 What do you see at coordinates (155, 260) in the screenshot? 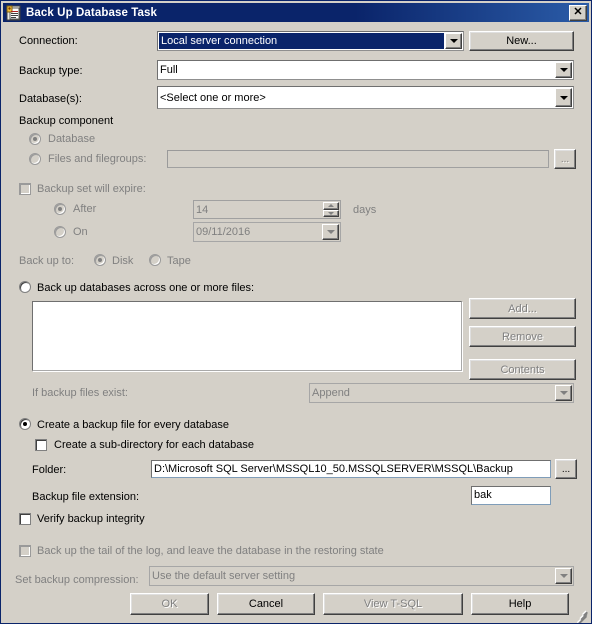
I see `back-up-to-tape-radio` at bounding box center [155, 260].